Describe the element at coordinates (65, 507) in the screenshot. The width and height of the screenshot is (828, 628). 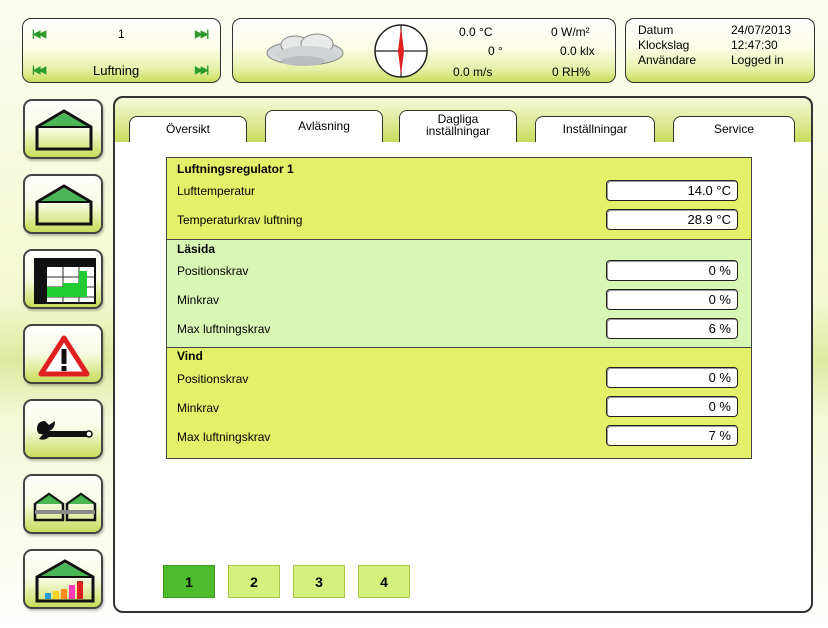
I see `greenhouse-connection-icon` at that location.